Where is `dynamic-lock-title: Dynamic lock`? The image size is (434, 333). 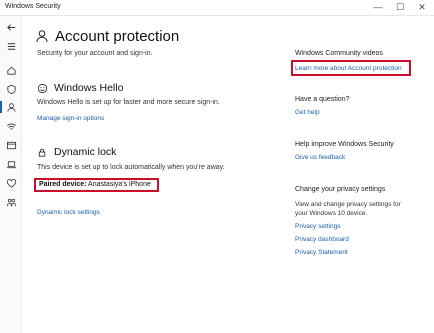 dynamic-lock-title: Dynamic lock is located at coordinates (85, 152).